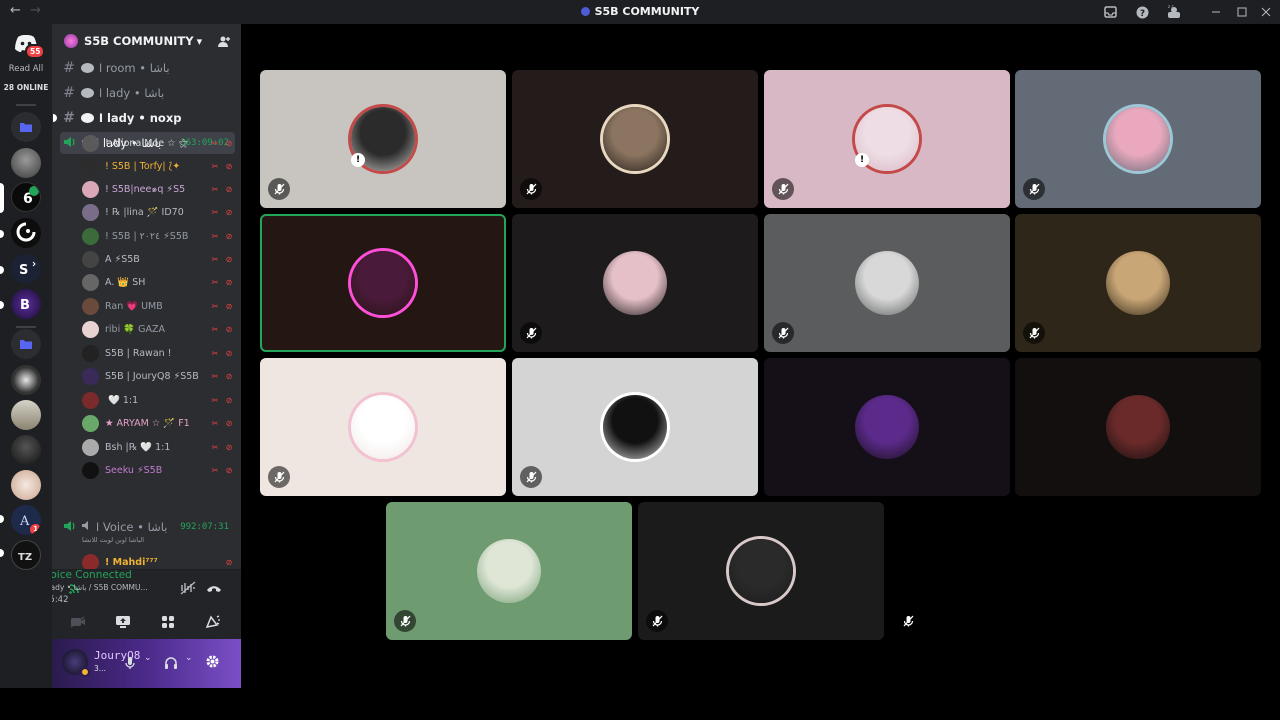 This screenshot has width=1280, height=720. Describe the element at coordinates (585, 11) in the screenshot. I see `server-icon` at that location.